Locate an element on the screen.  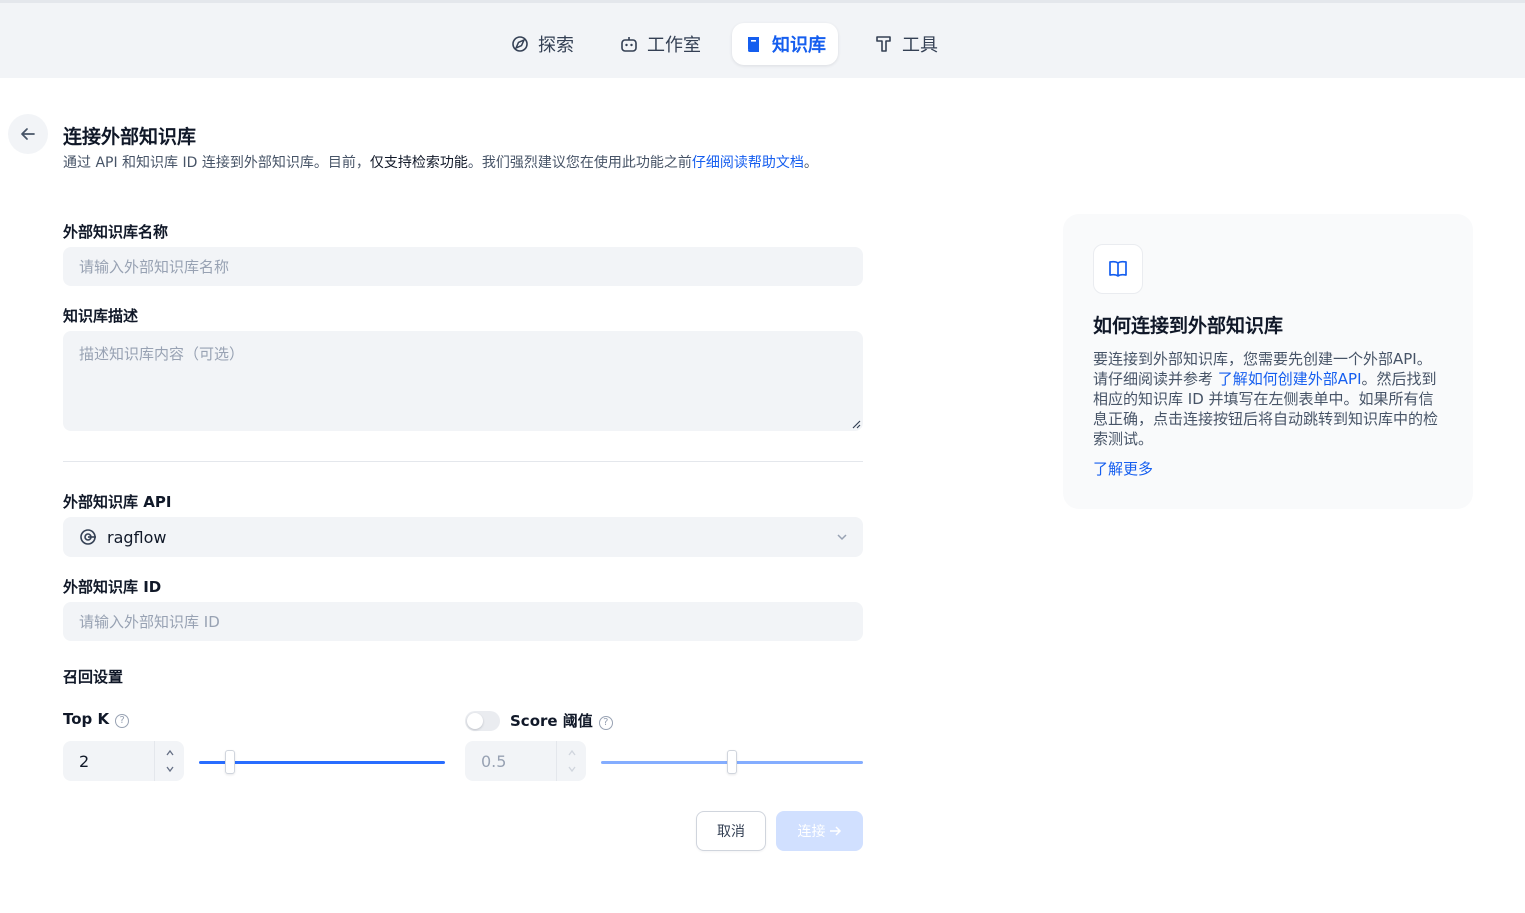
api-icon is located at coordinates (88, 537).